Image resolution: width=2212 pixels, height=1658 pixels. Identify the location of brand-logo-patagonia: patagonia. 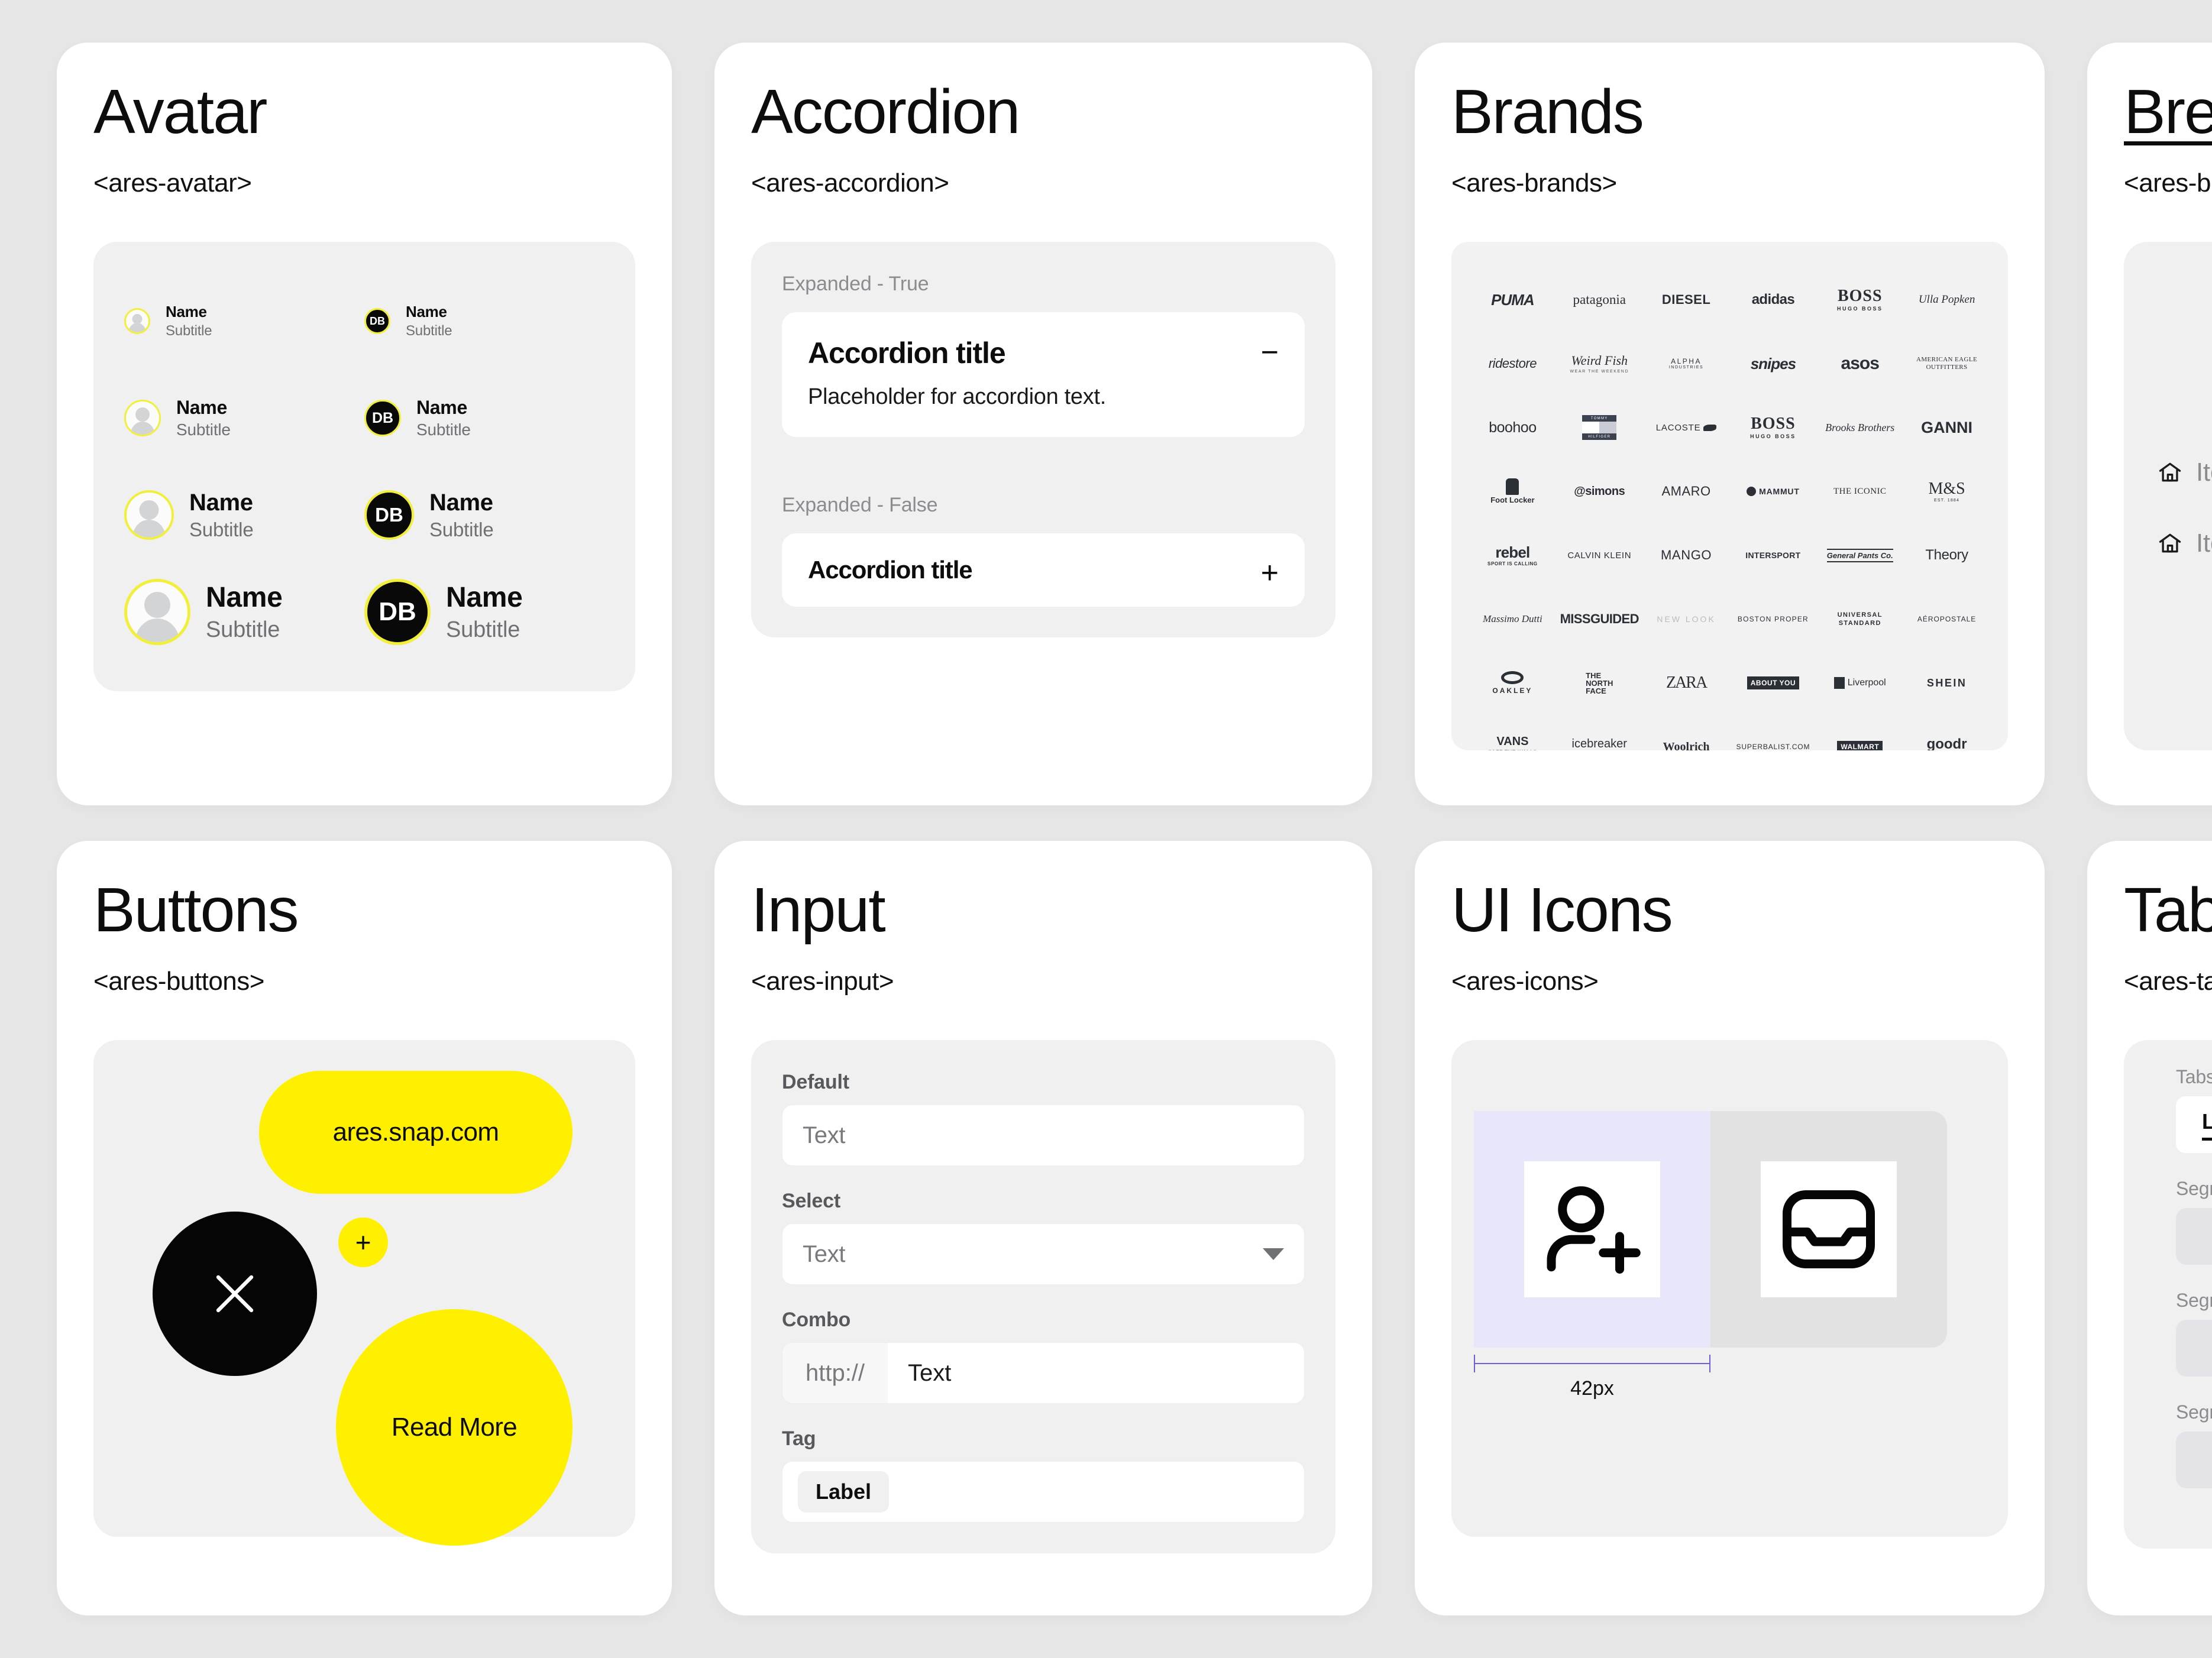
(1599, 299).